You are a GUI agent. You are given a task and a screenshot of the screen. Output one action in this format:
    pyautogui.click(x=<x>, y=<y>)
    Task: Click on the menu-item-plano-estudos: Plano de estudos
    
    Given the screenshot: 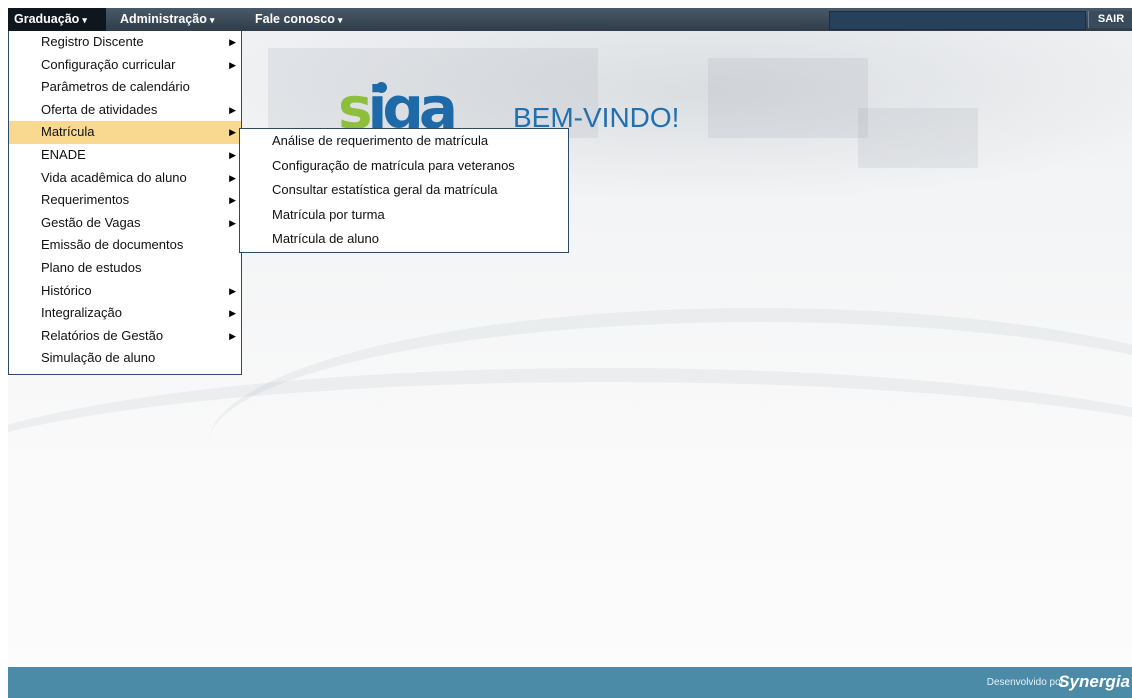 What is the action you would take?
    pyautogui.click(x=125, y=268)
    